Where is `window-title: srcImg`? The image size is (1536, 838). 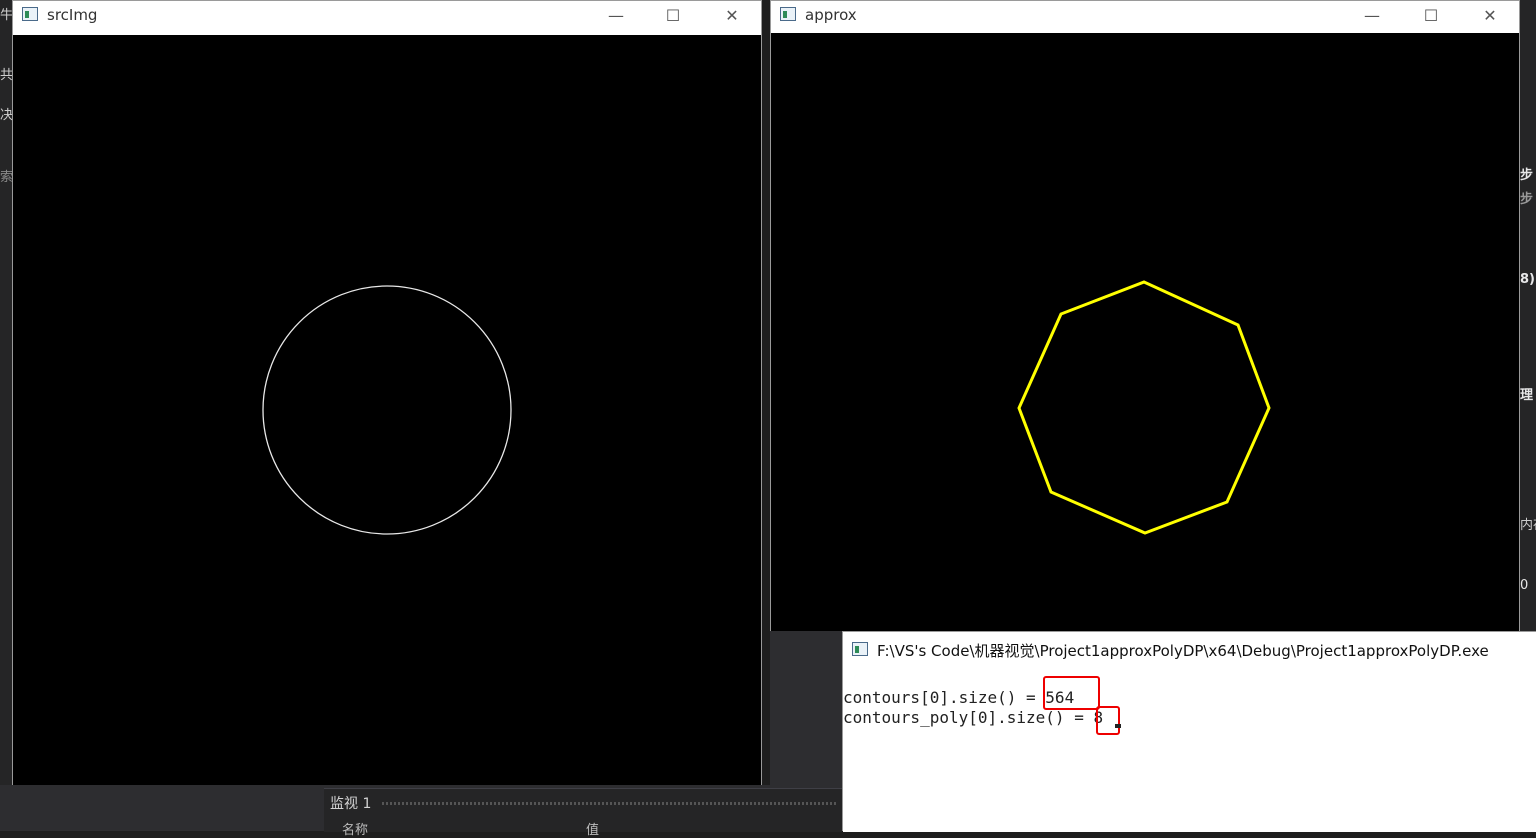 window-title: srcImg is located at coordinates (72, 15).